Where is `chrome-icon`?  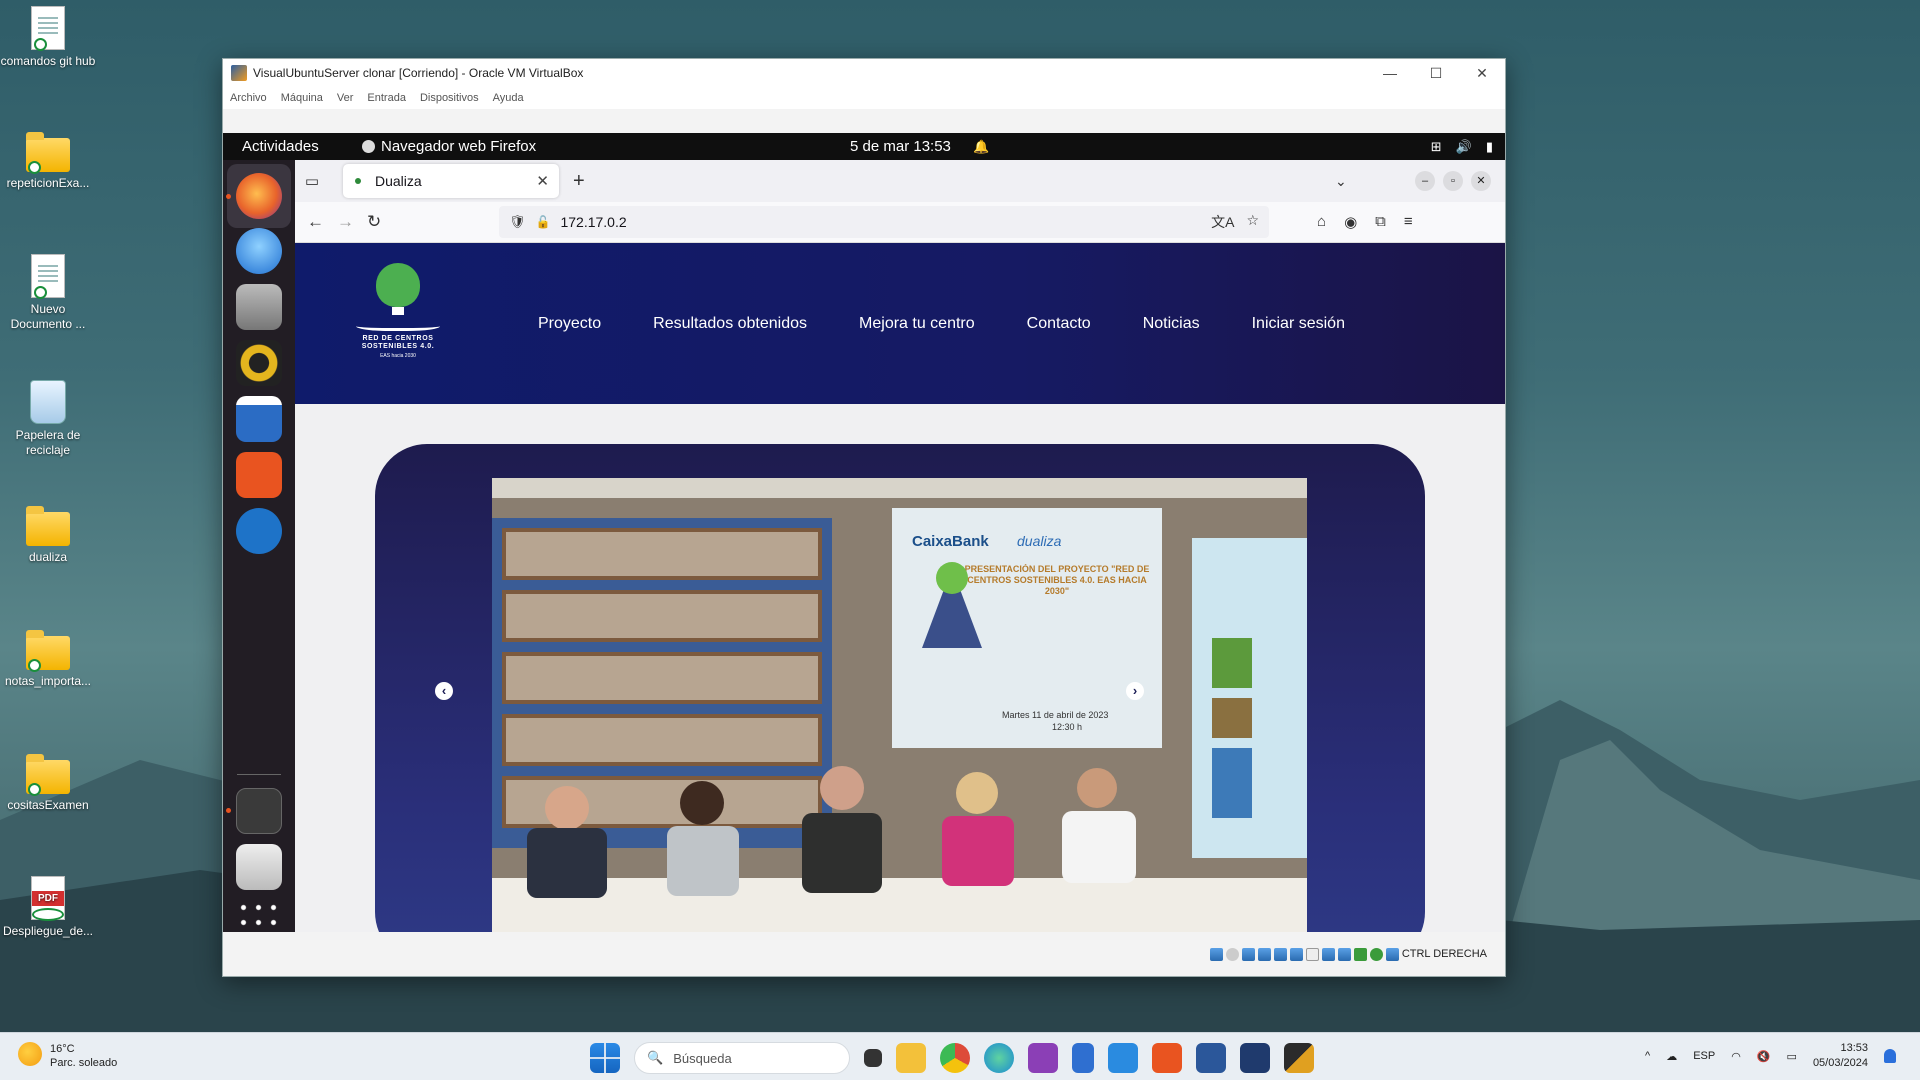
chrome-icon is located at coordinates (955, 1058).